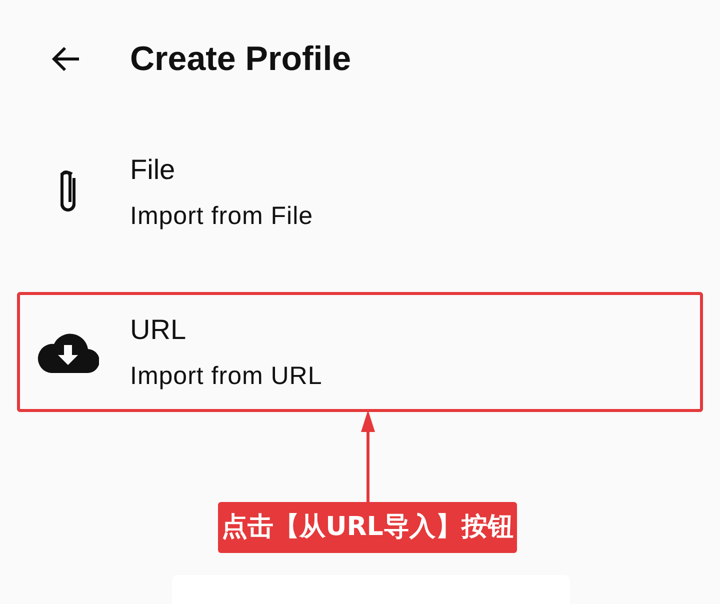  Describe the element at coordinates (226, 376) in the screenshot. I see `item-subtitle: Import from URL` at that location.